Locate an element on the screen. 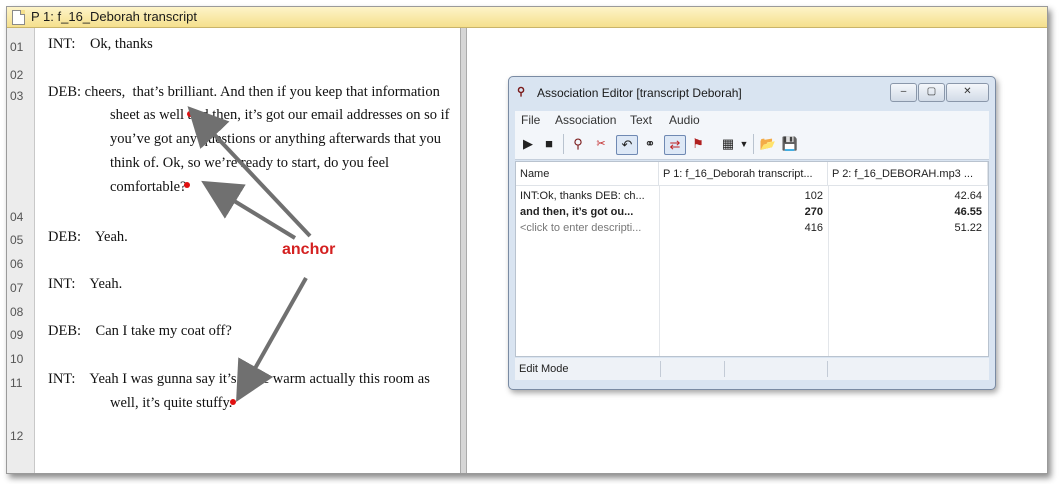 The width and height of the screenshot is (1064, 484). minimize-button: – is located at coordinates (903, 92).